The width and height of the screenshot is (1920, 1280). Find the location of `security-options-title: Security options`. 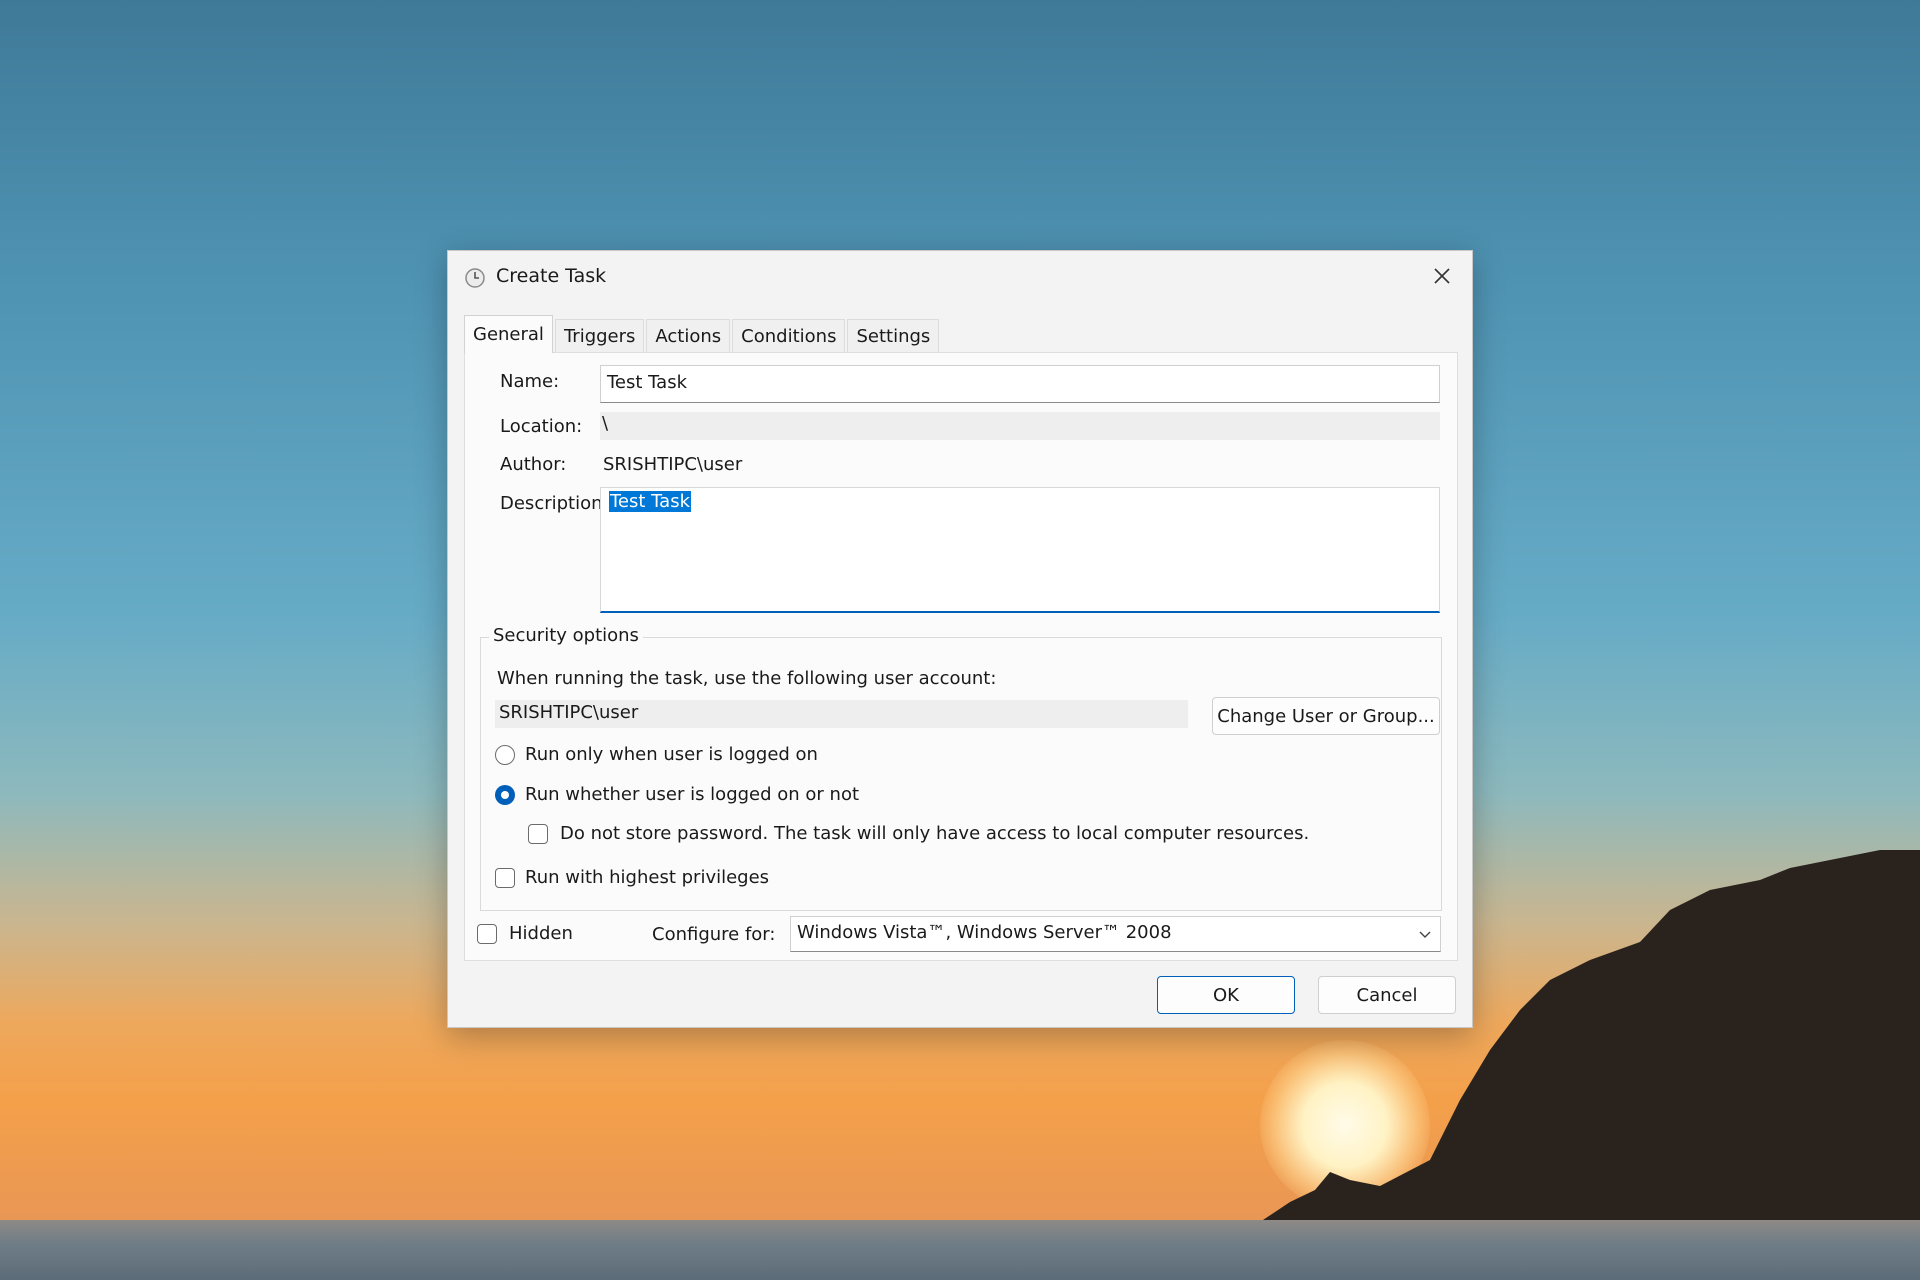

security-options-title: Security options is located at coordinates (566, 635).